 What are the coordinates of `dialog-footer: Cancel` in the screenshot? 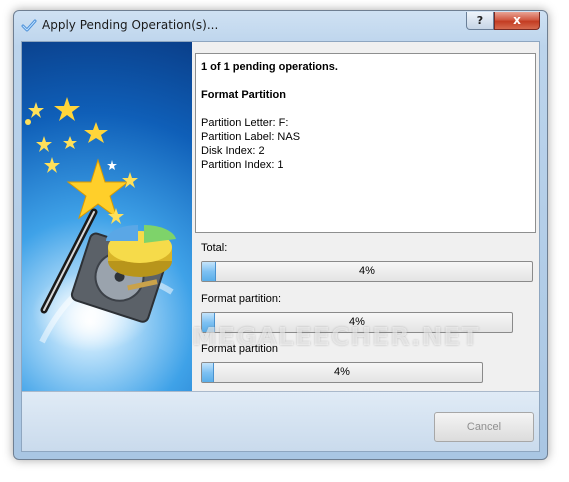 It's located at (280, 421).